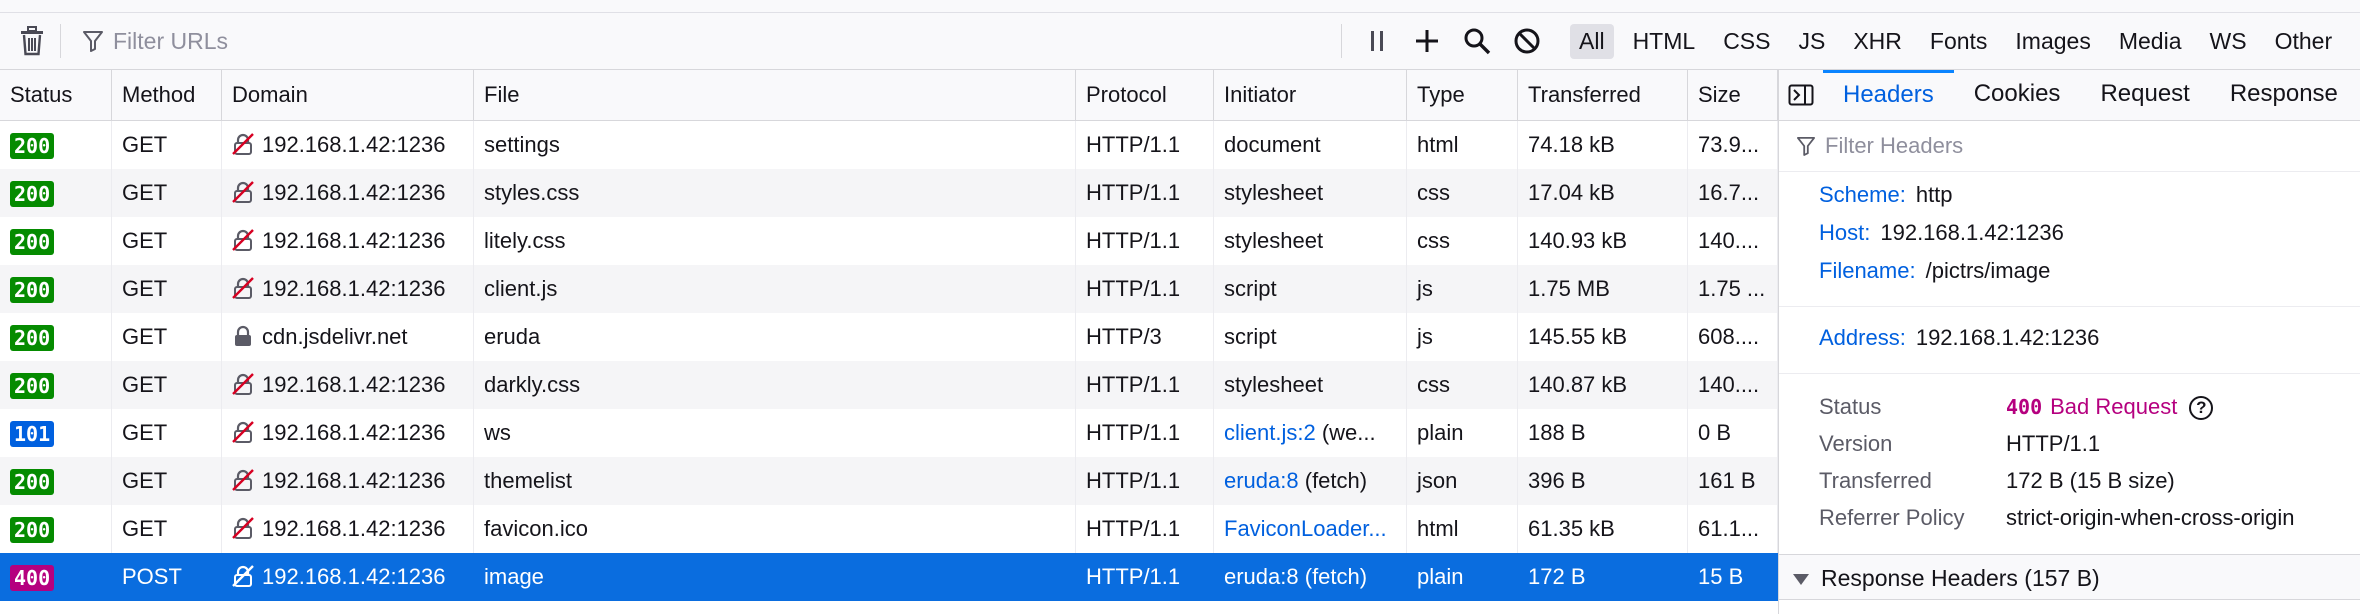 The height and width of the screenshot is (614, 2360). Describe the element at coordinates (1888, 95) in the screenshot. I see `tab-headers: Headers` at that location.